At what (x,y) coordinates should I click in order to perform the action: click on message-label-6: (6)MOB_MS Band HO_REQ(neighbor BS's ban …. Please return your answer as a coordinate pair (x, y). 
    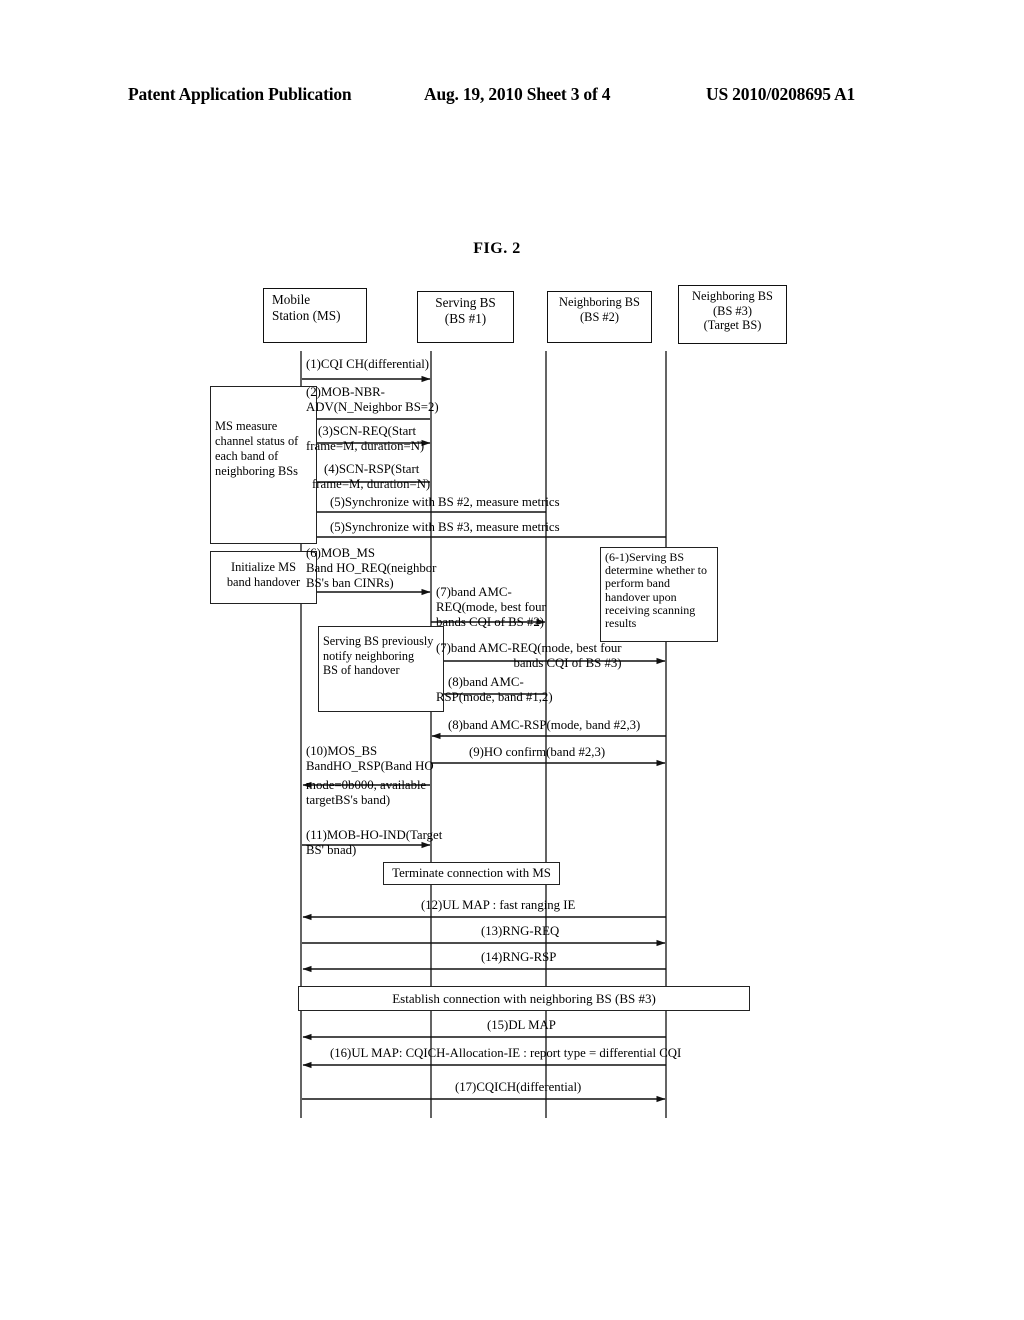
    Looking at the image, I should click on (371, 568).